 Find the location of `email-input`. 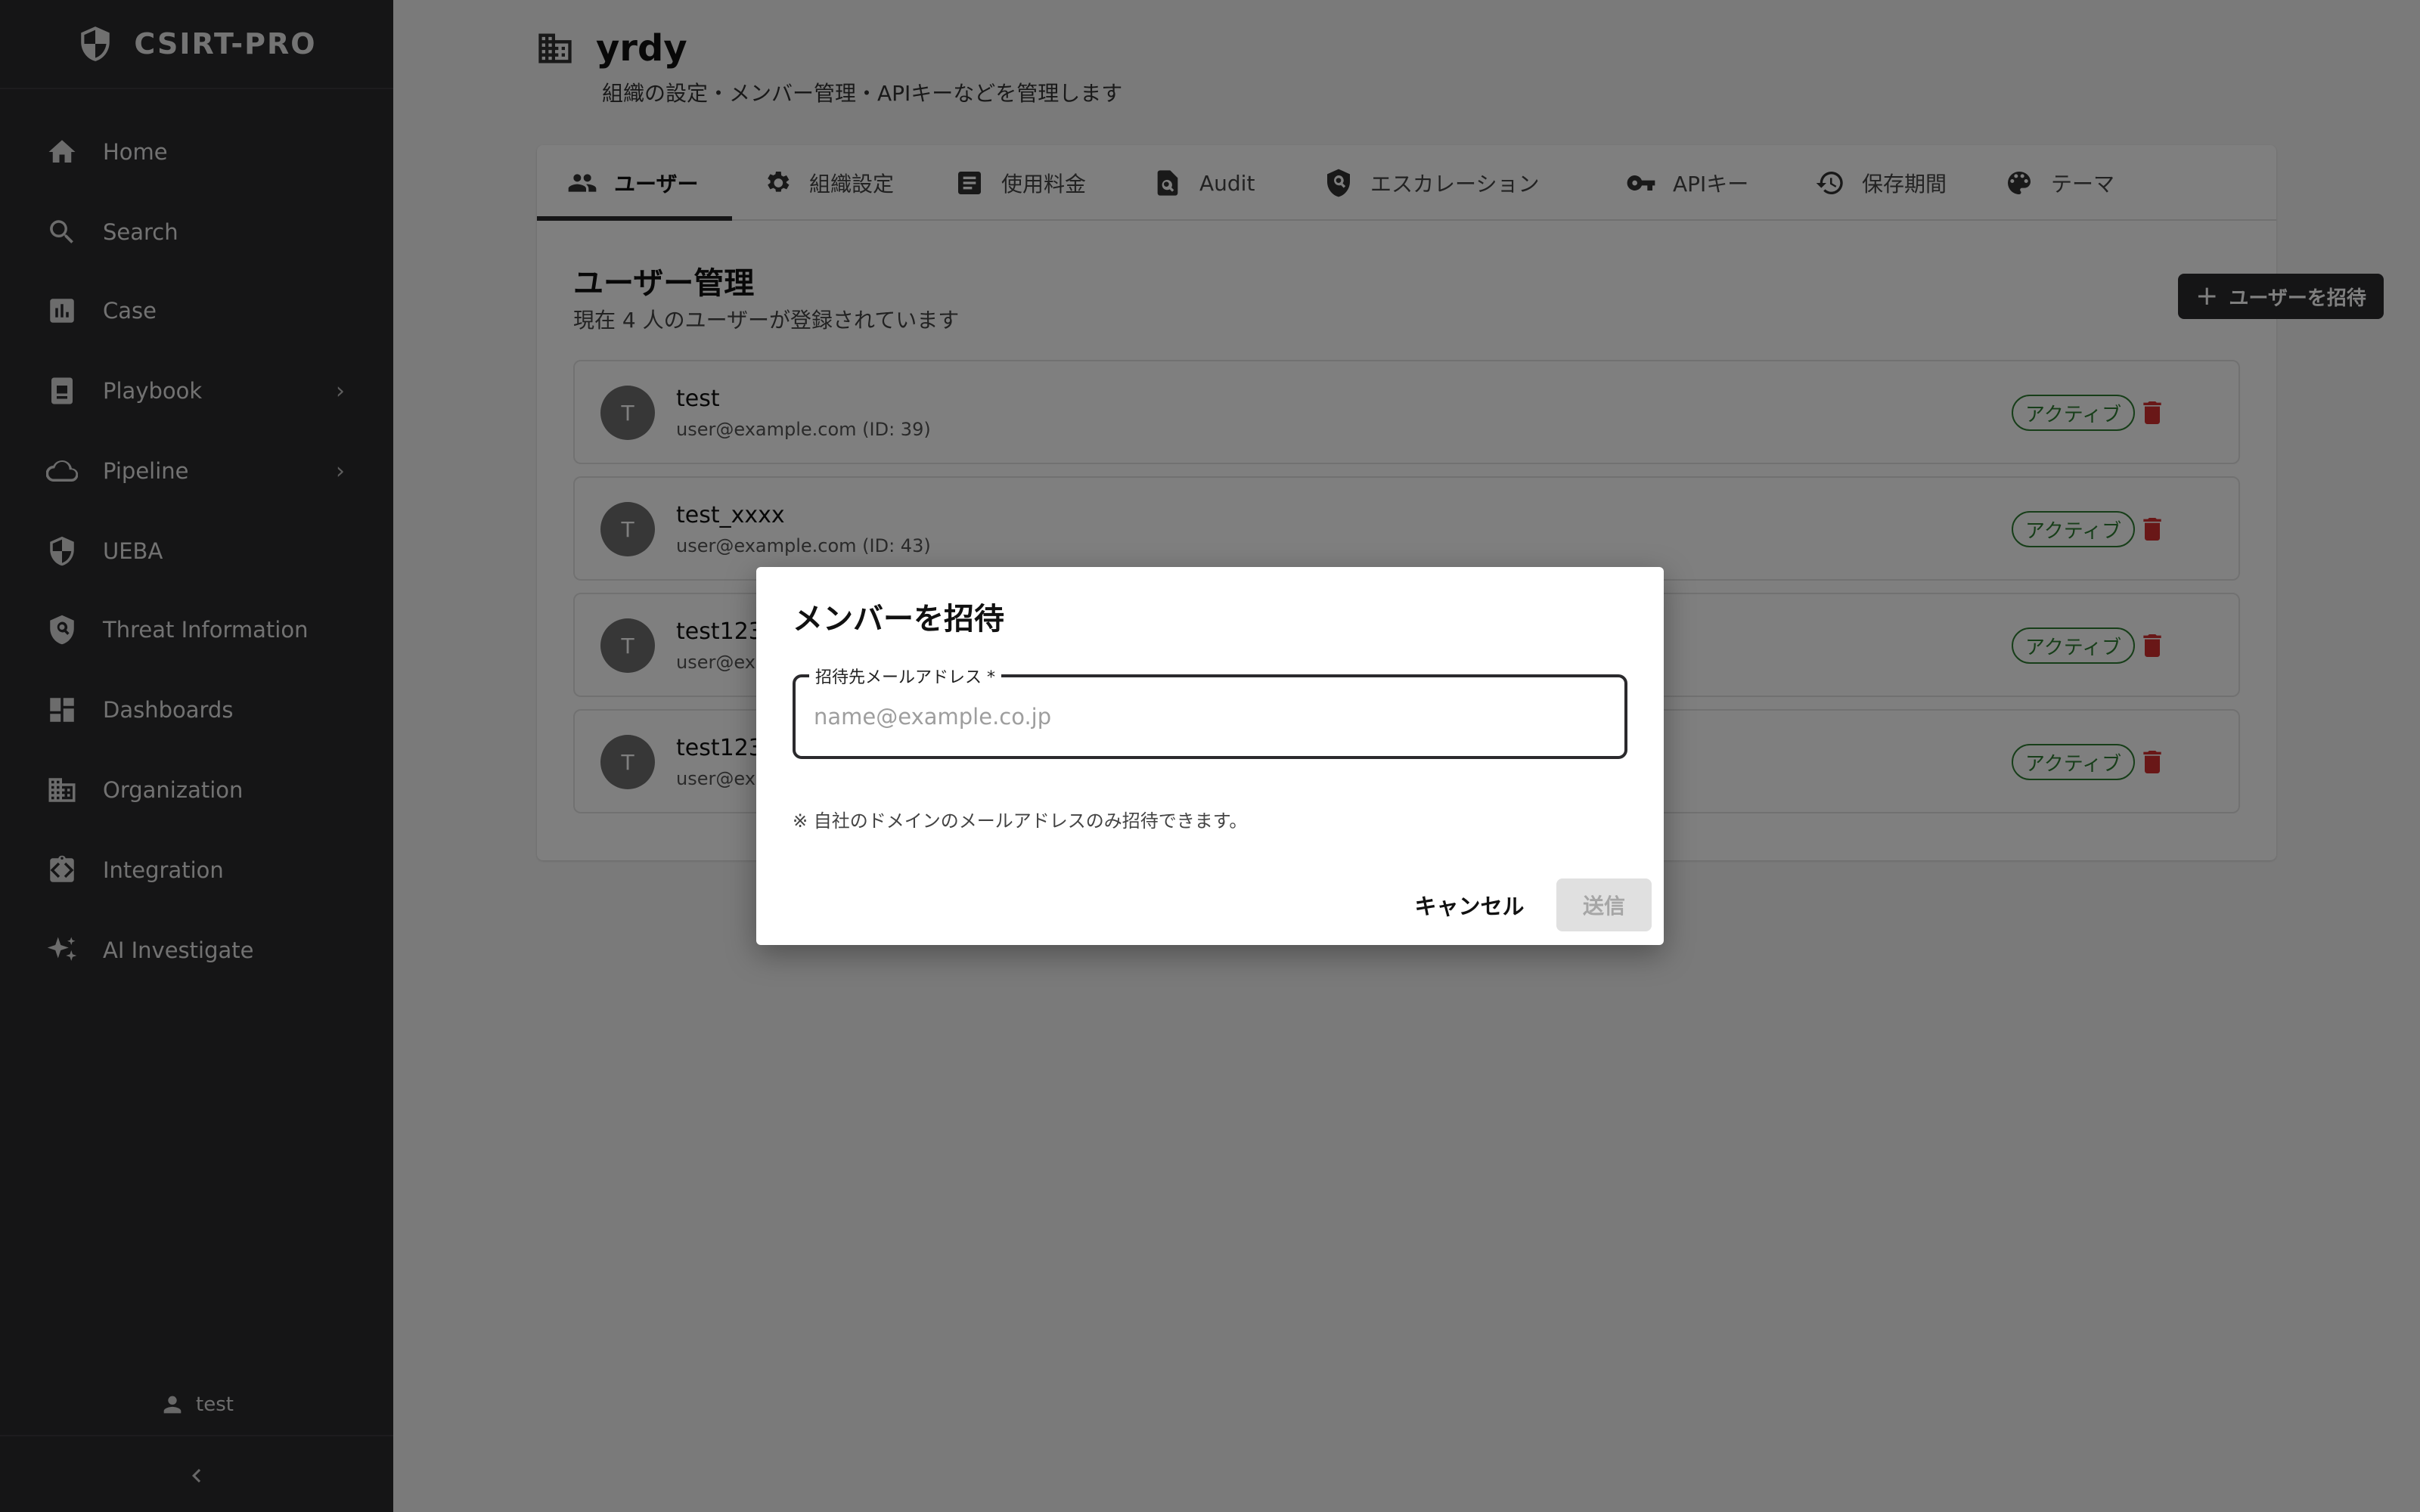

email-input is located at coordinates (1207, 716).